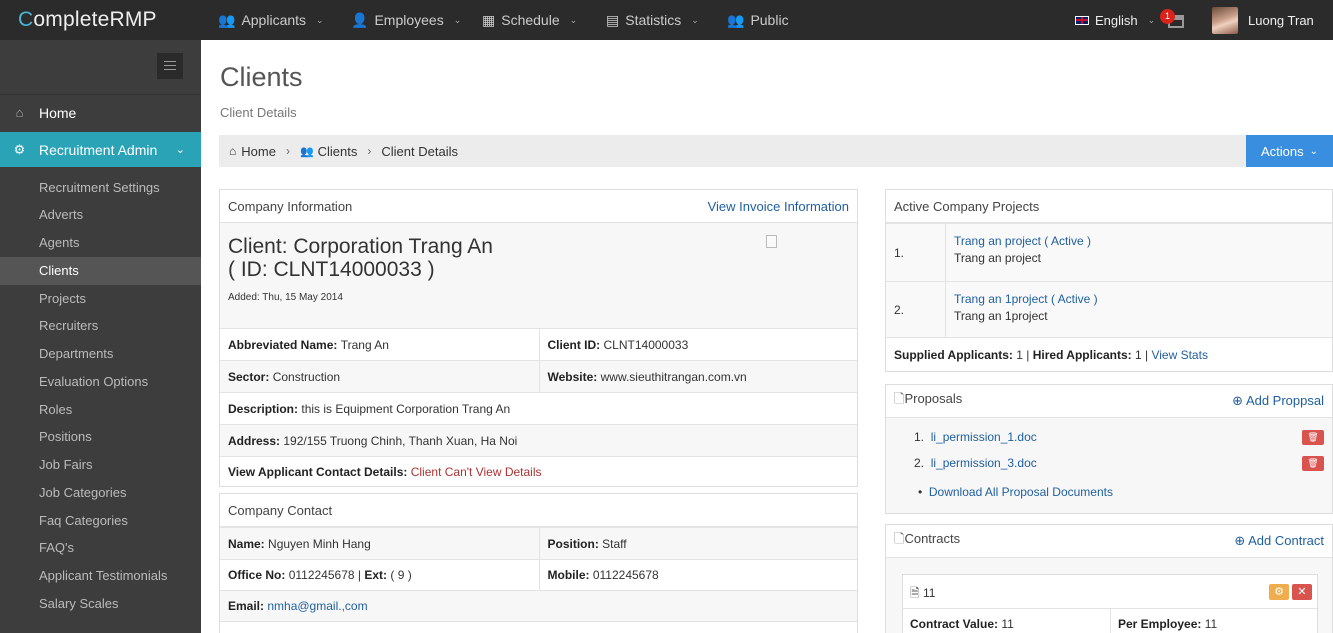 This screenshot has width=1333, height=633. What do you see at coordinates (698, 344) in the screenshot?
I see `client-id: Client ID: CLNT14000033` at bounding box center [698, 344].